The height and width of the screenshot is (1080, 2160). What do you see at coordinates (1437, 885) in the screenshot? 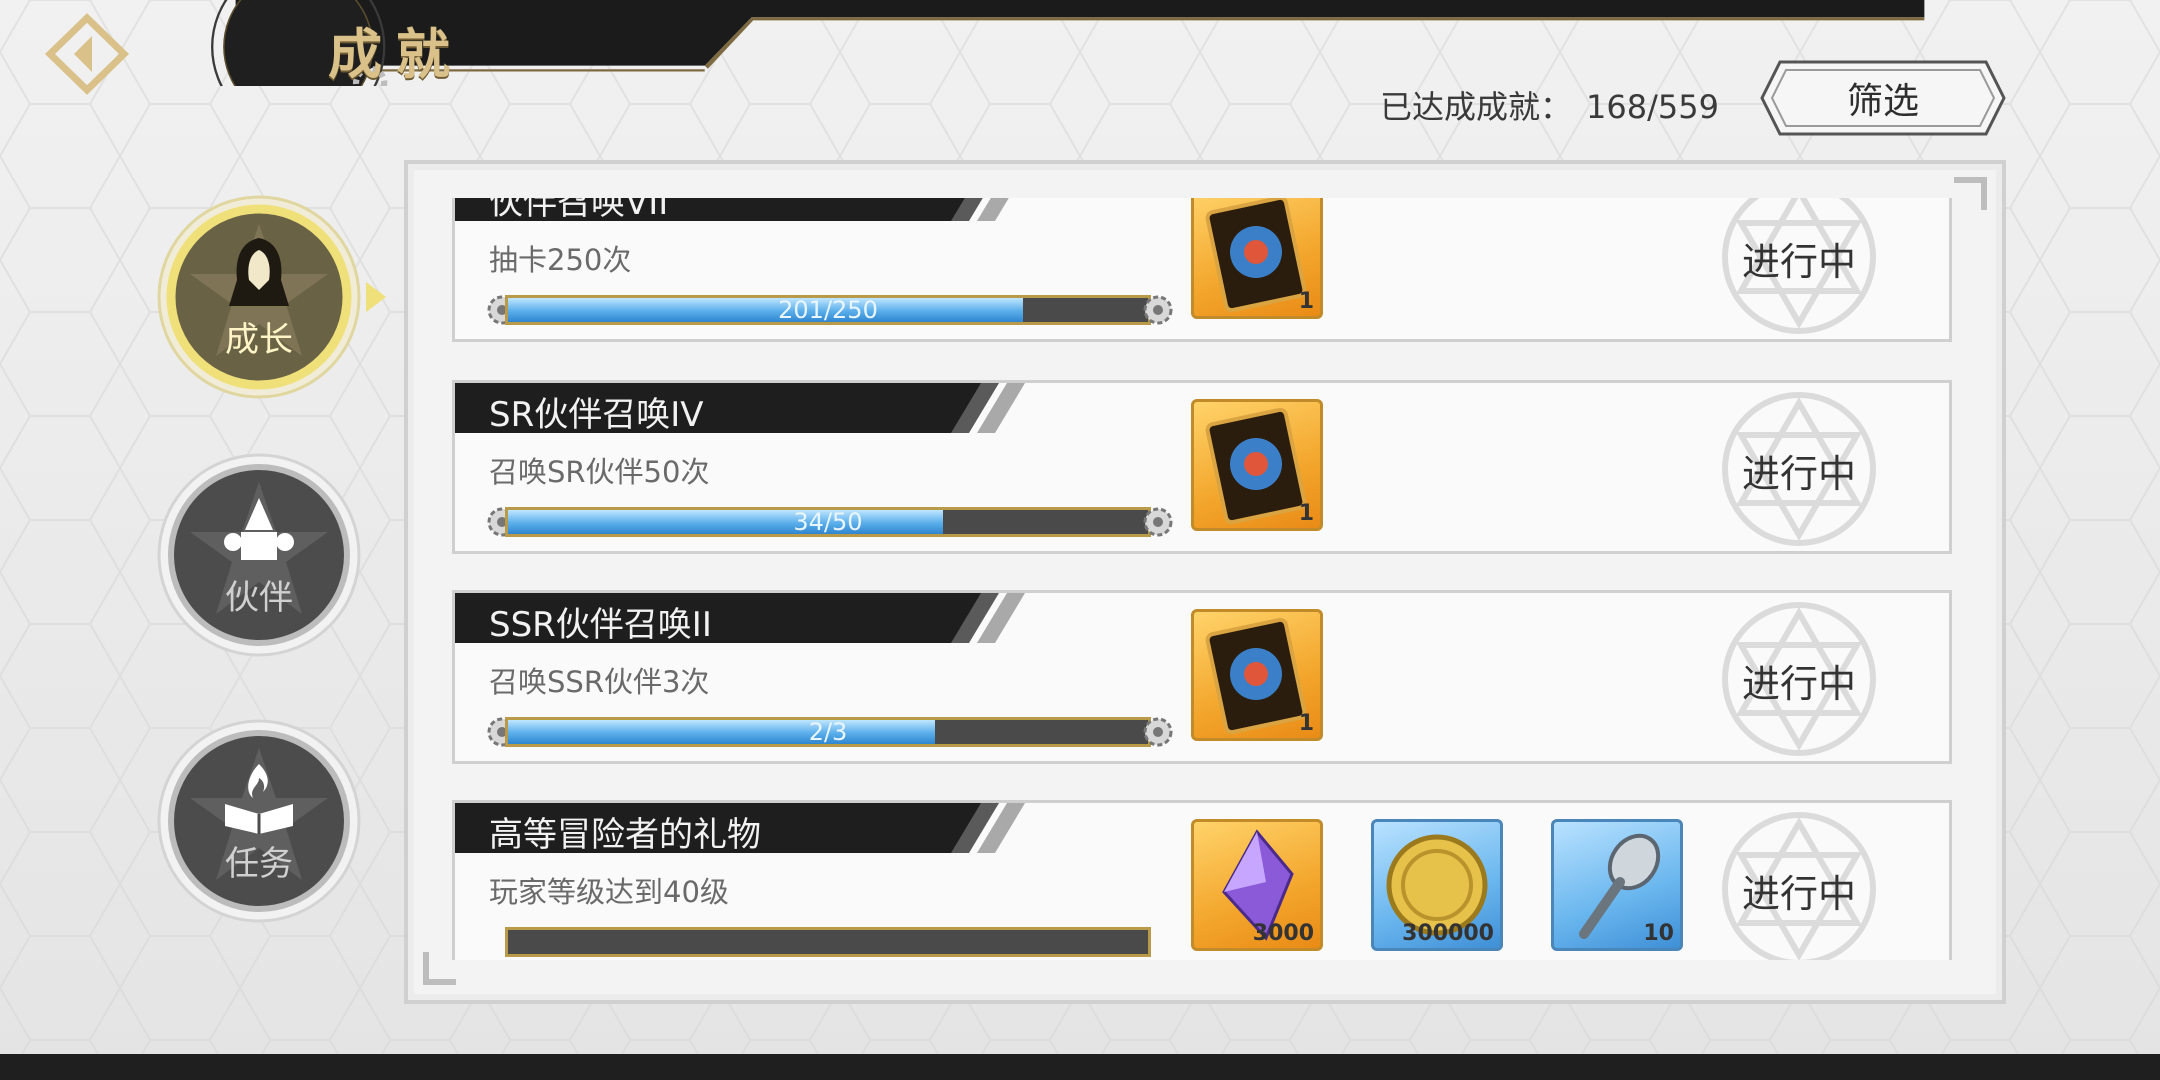
I see `reward-gold: 300000` at bounding box center [1437, 885].